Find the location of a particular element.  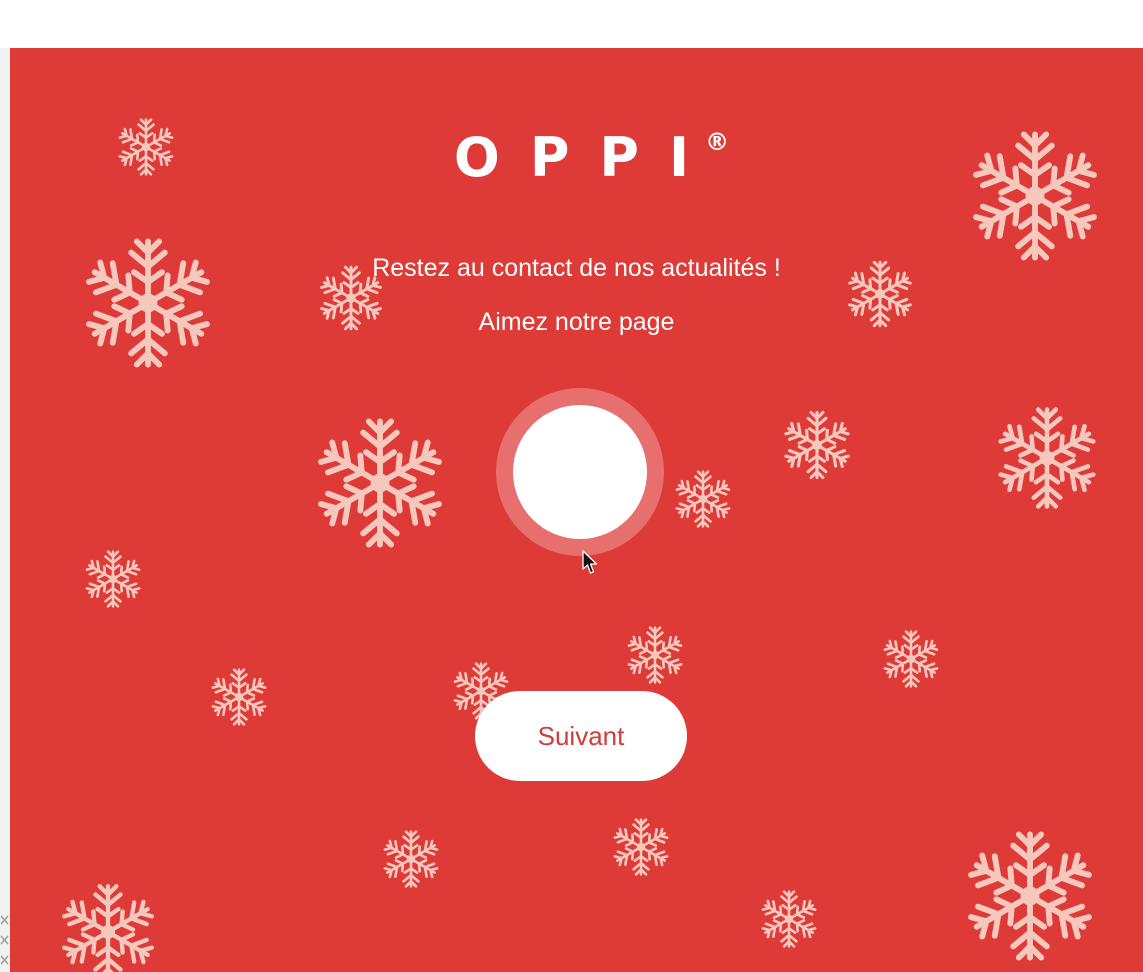

brand-name: OPPI is located at coordinates (586, 157).